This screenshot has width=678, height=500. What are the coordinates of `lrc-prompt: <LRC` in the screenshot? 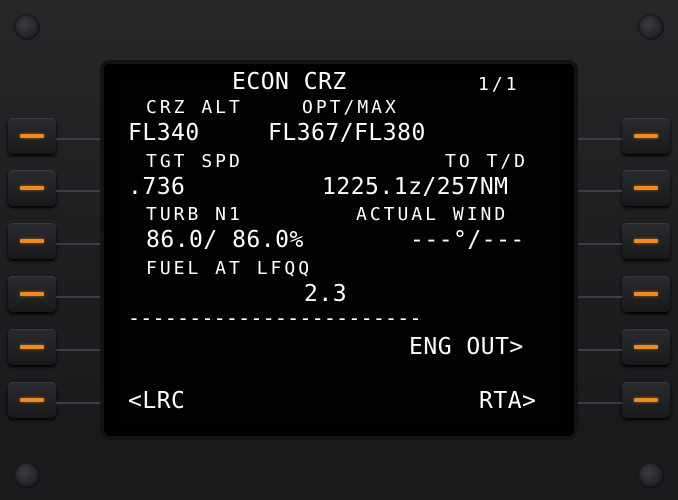 It's located at (156, 401).